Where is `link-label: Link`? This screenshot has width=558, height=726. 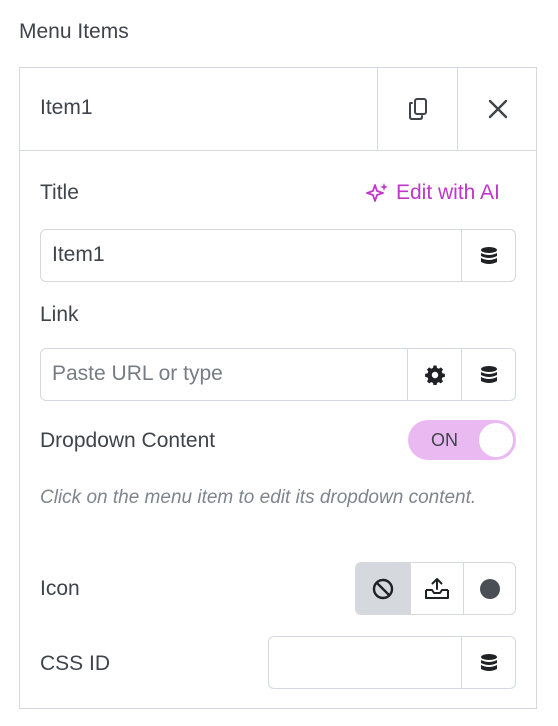
link-label: Link is located at coordinates (59, 314).